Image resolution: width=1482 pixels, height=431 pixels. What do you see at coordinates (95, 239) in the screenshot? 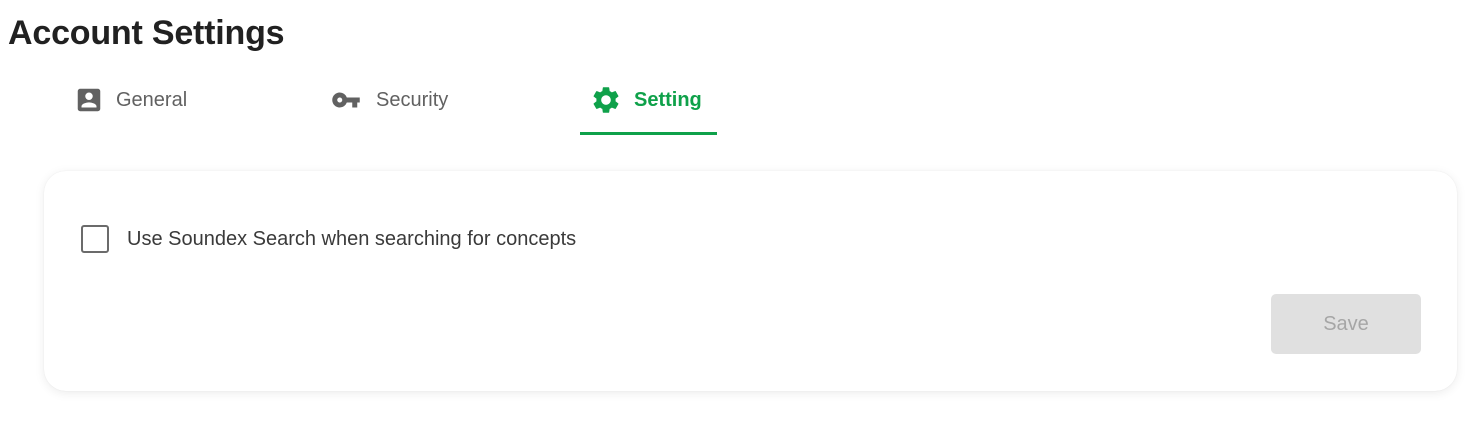
I see `soundex-search-checkbox` at bounding box center [95, 239].